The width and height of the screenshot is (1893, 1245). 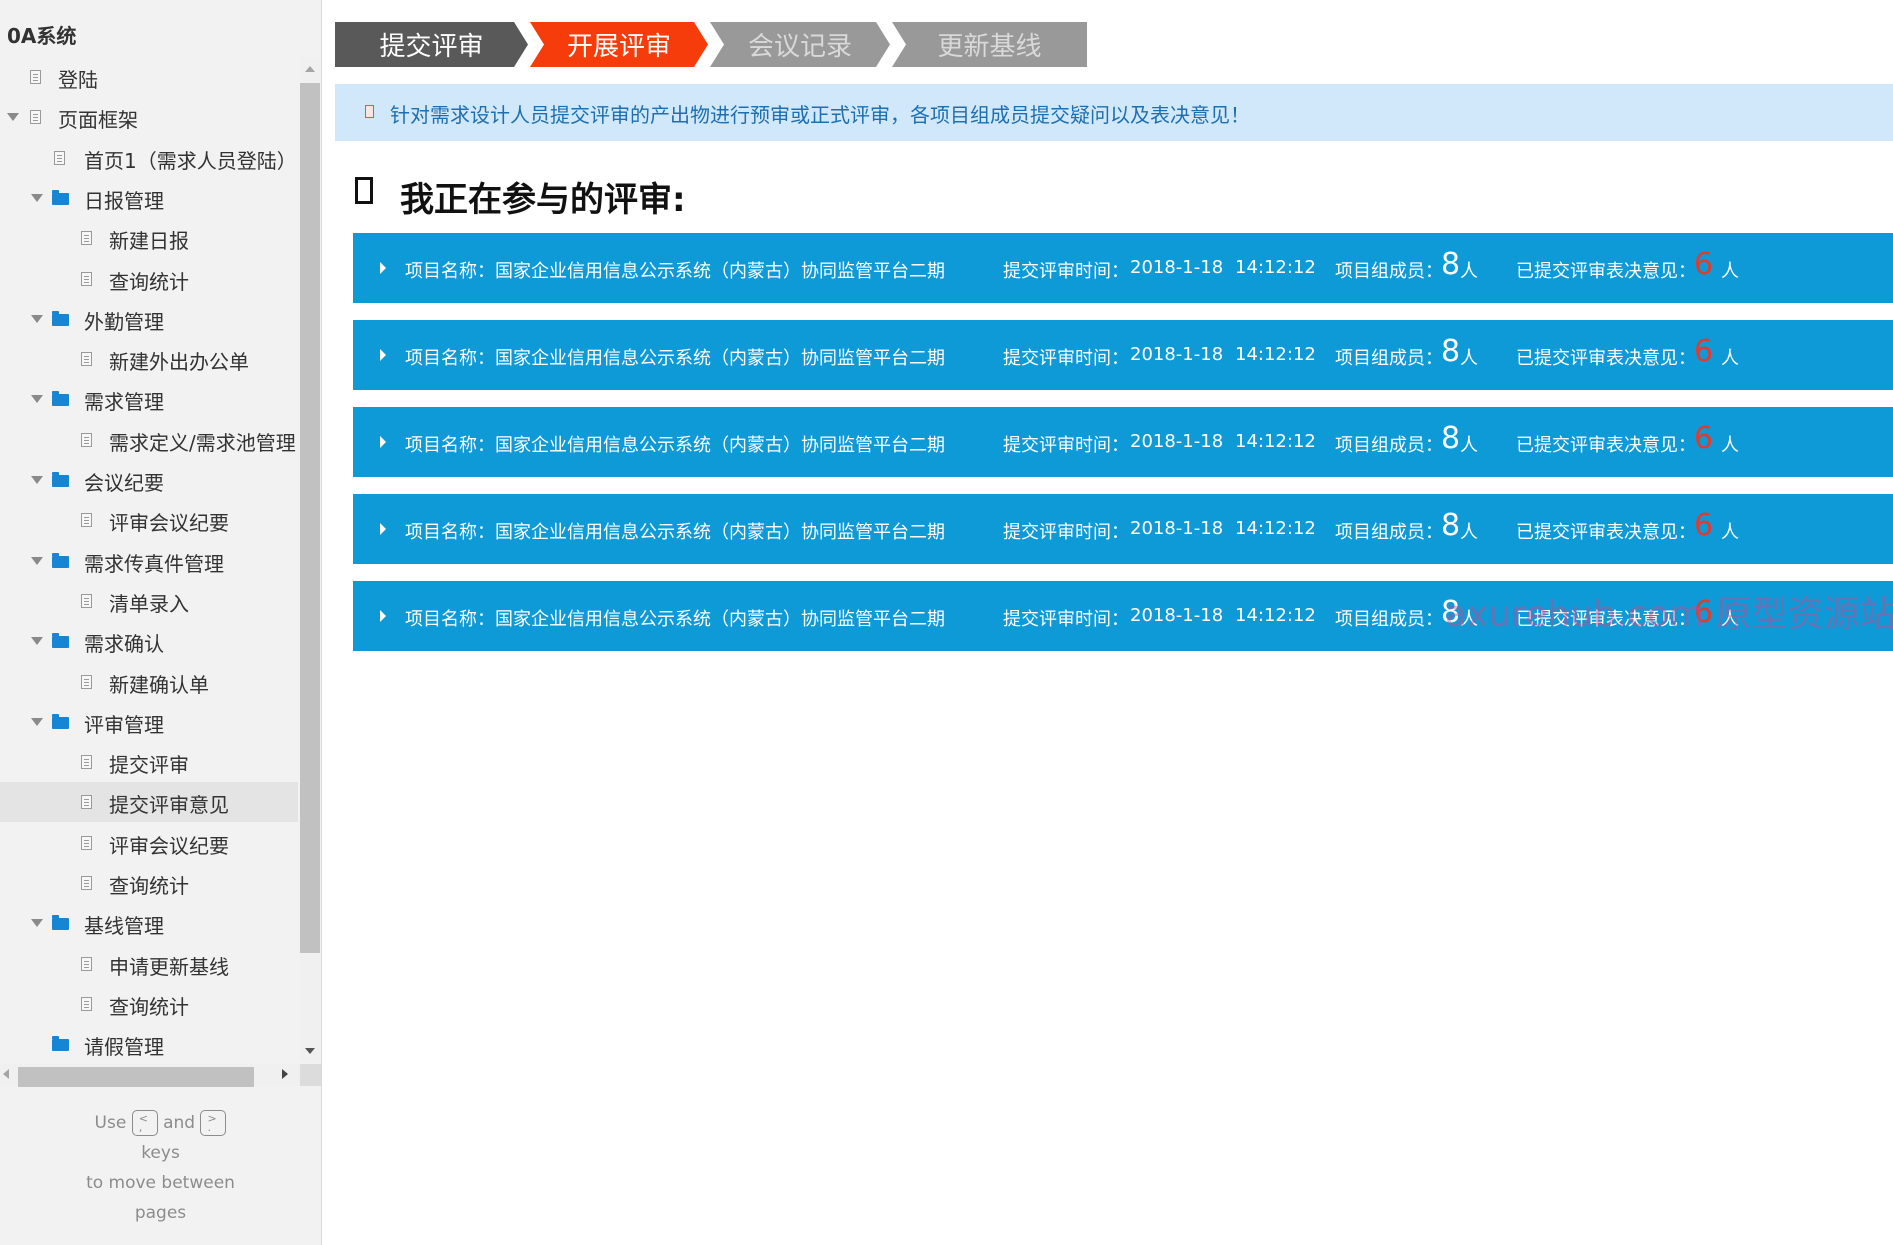 I want to click on tree-item: 评审管理, so click(x=149, y=722).